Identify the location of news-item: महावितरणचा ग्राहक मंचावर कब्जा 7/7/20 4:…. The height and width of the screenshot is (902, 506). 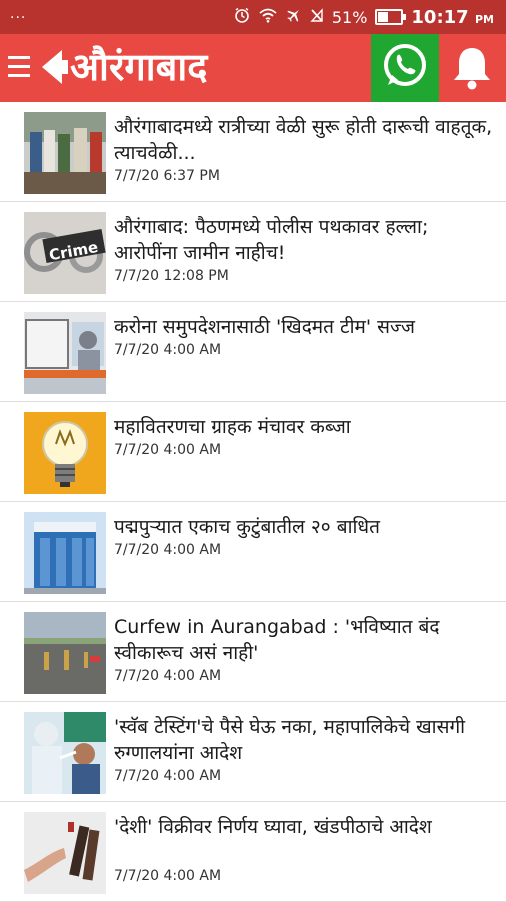
(253, 452).